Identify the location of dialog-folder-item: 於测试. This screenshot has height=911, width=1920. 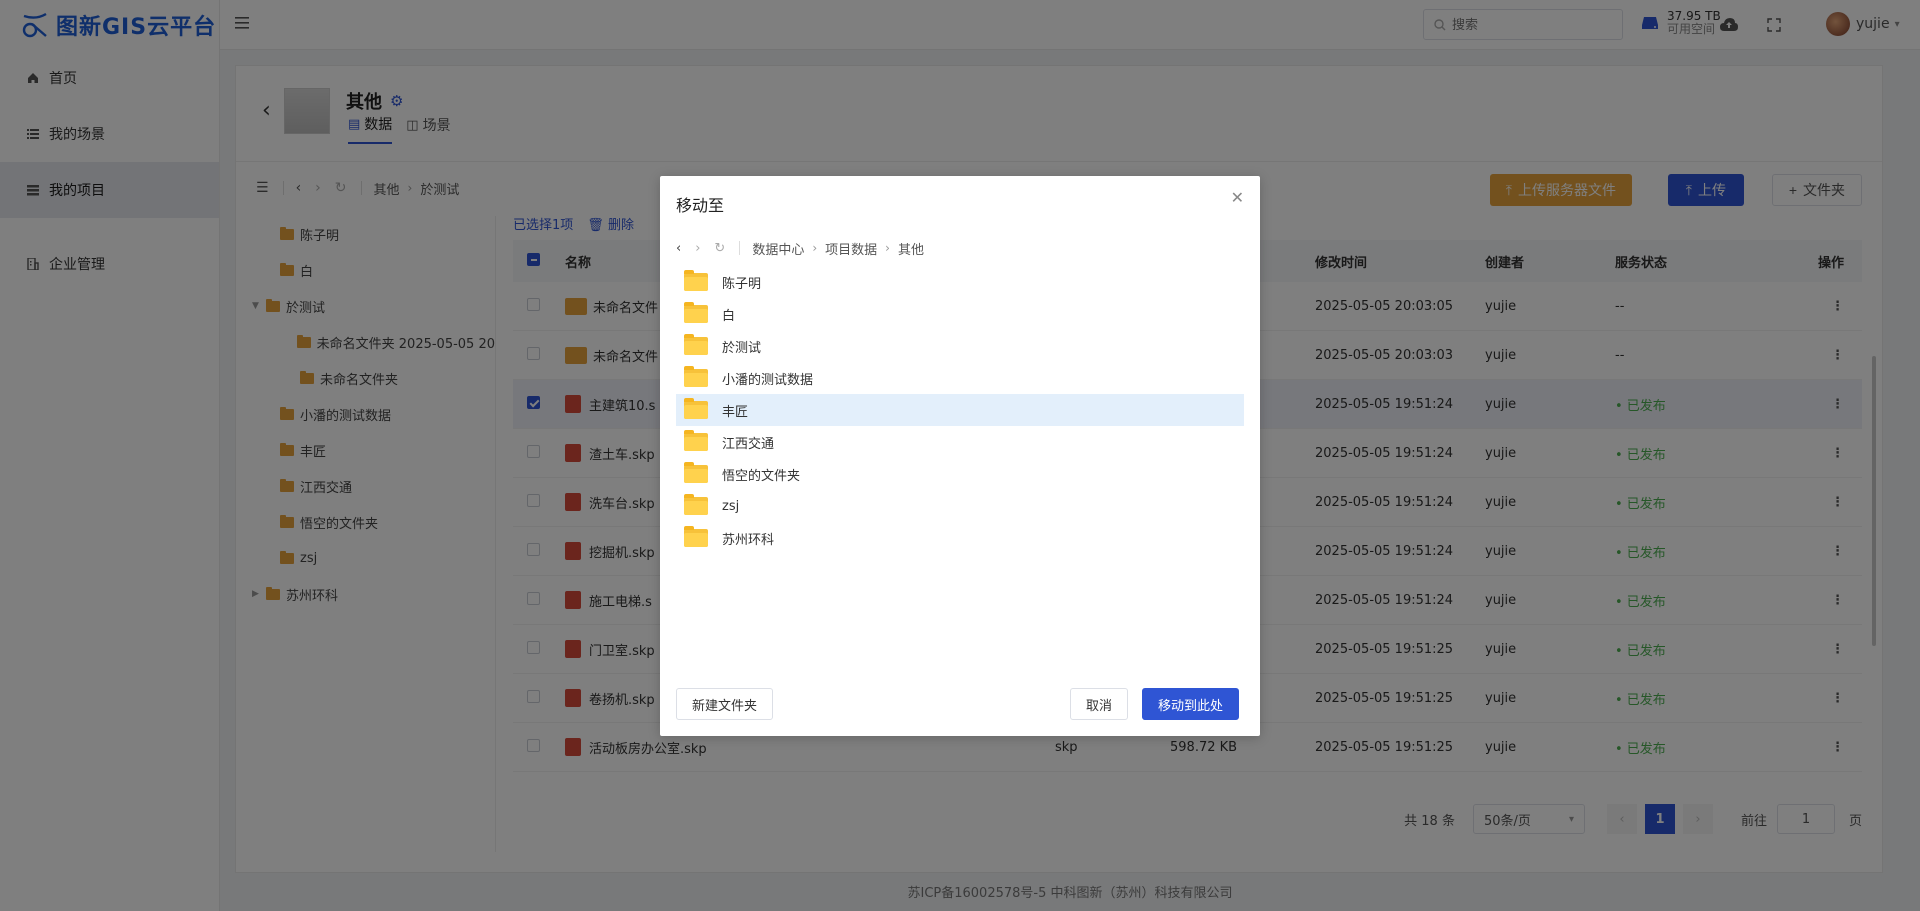
(960, 346).